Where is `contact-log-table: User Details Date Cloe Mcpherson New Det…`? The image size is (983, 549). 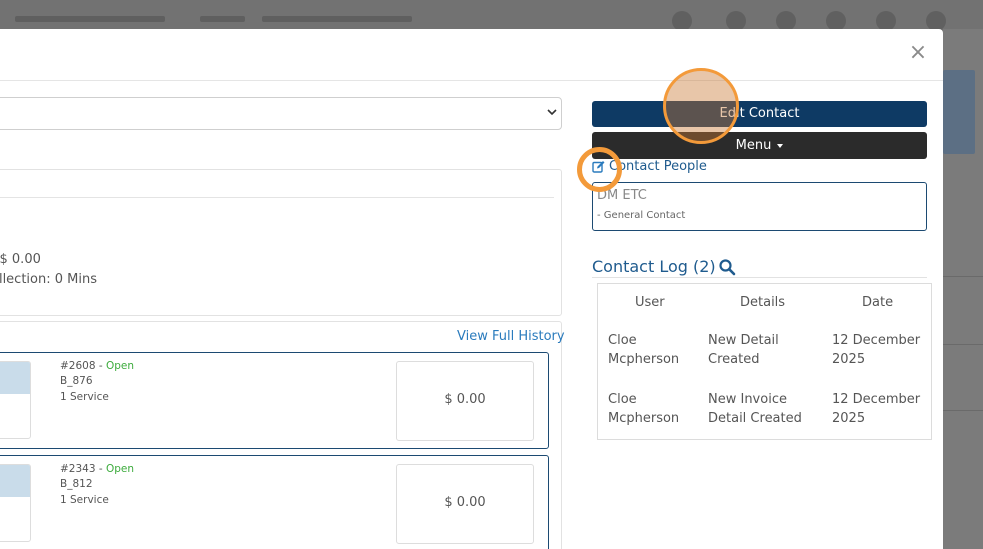
contact-log-table: User Details Date Cloe Mcpherson New Det… is located at coordinates (764, 361).